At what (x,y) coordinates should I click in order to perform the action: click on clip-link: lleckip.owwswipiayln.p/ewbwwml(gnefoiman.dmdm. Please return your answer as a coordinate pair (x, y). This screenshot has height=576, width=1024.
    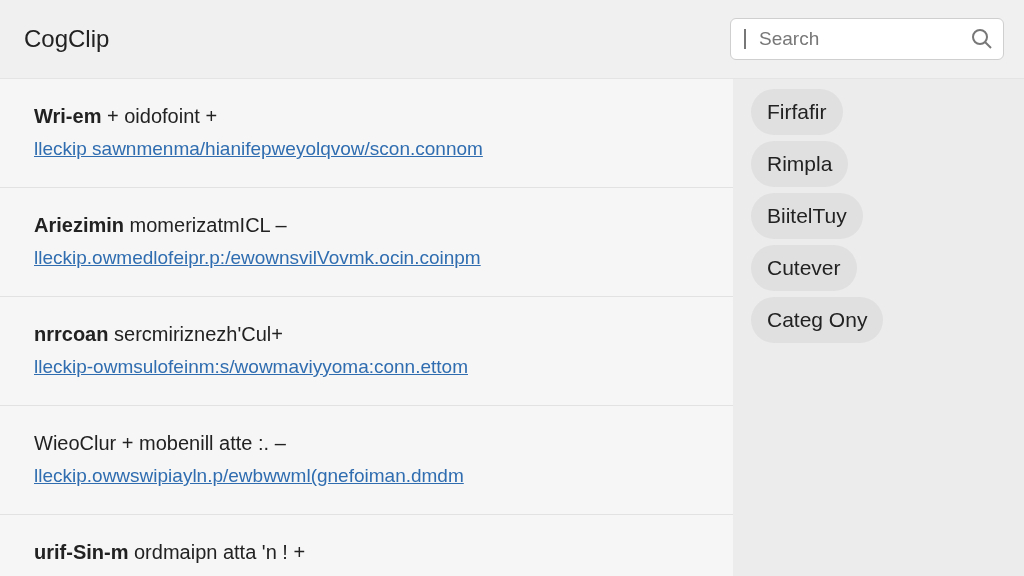
    Looking at the image, I should click on (383, 476).